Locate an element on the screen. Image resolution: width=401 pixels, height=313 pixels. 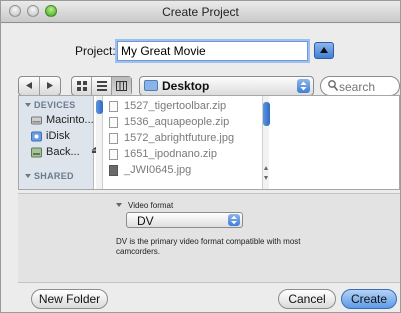
forward-arrow-icon is located at coordinates (50, 85).